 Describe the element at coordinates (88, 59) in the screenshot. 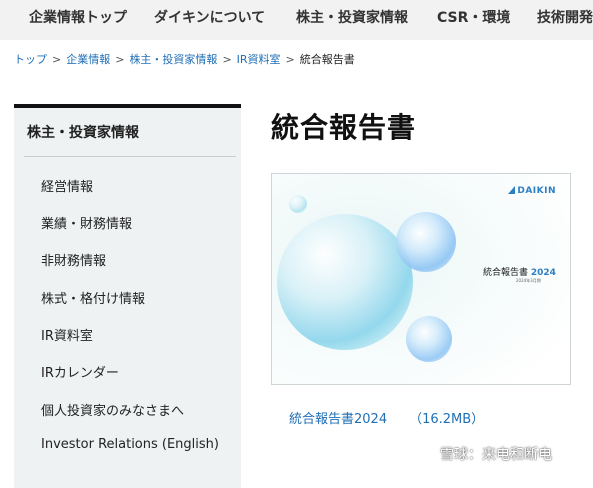

I see `breadcrumb-company: 企業情報` at that location.